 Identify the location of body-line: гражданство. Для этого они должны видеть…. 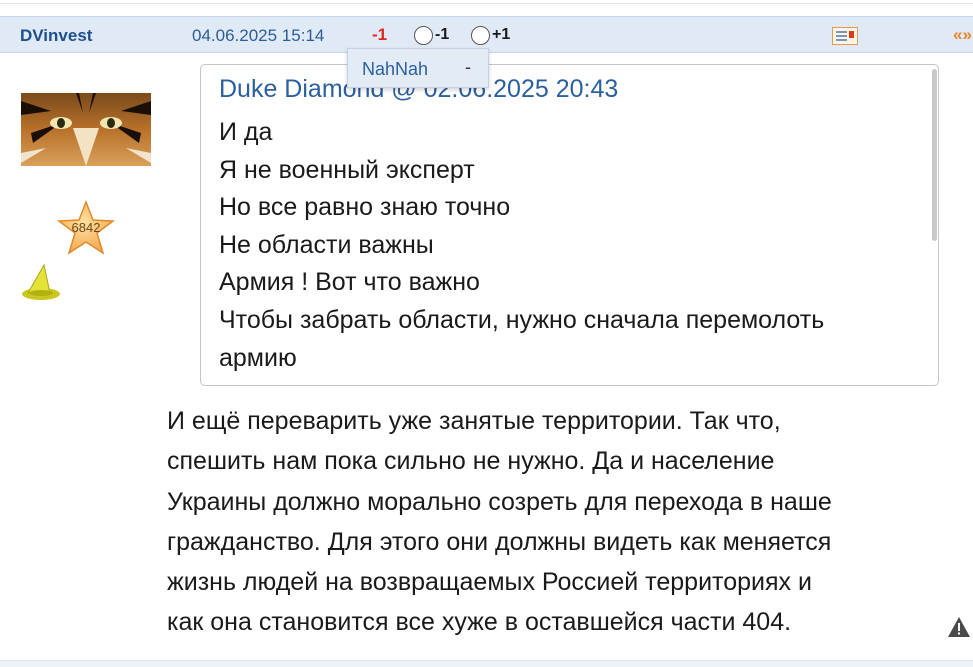
(499, 541).